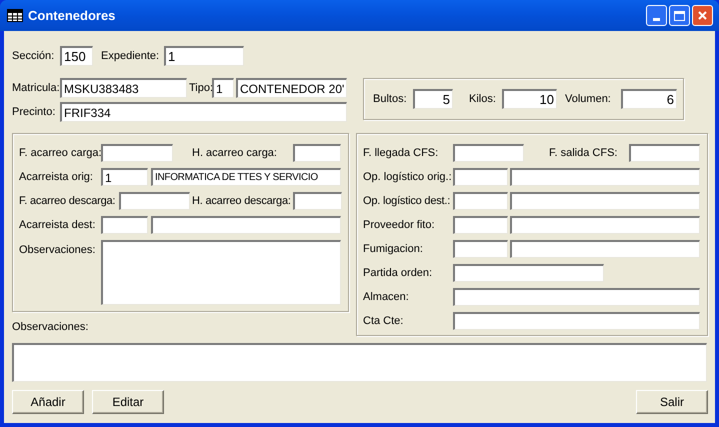 The height and width of the screenshot is (427, 719). Describe the element at coordinates (60, 153) in the screenshot. I see `field-label: F. acarreo carga:` at that location.